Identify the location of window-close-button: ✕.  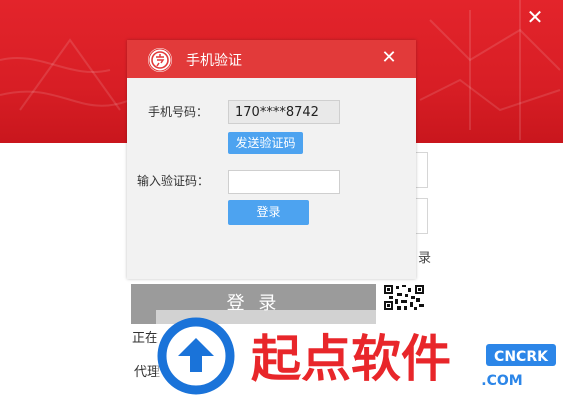
(535, 17).